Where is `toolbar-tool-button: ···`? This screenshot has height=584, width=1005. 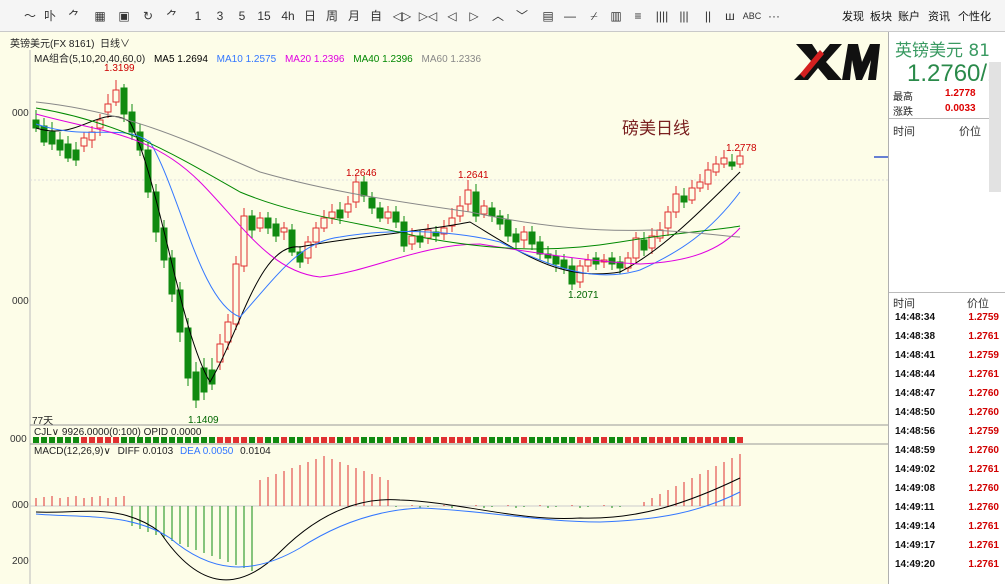
toolbar-tool-button: ··· is located at coordinates (774, 16).